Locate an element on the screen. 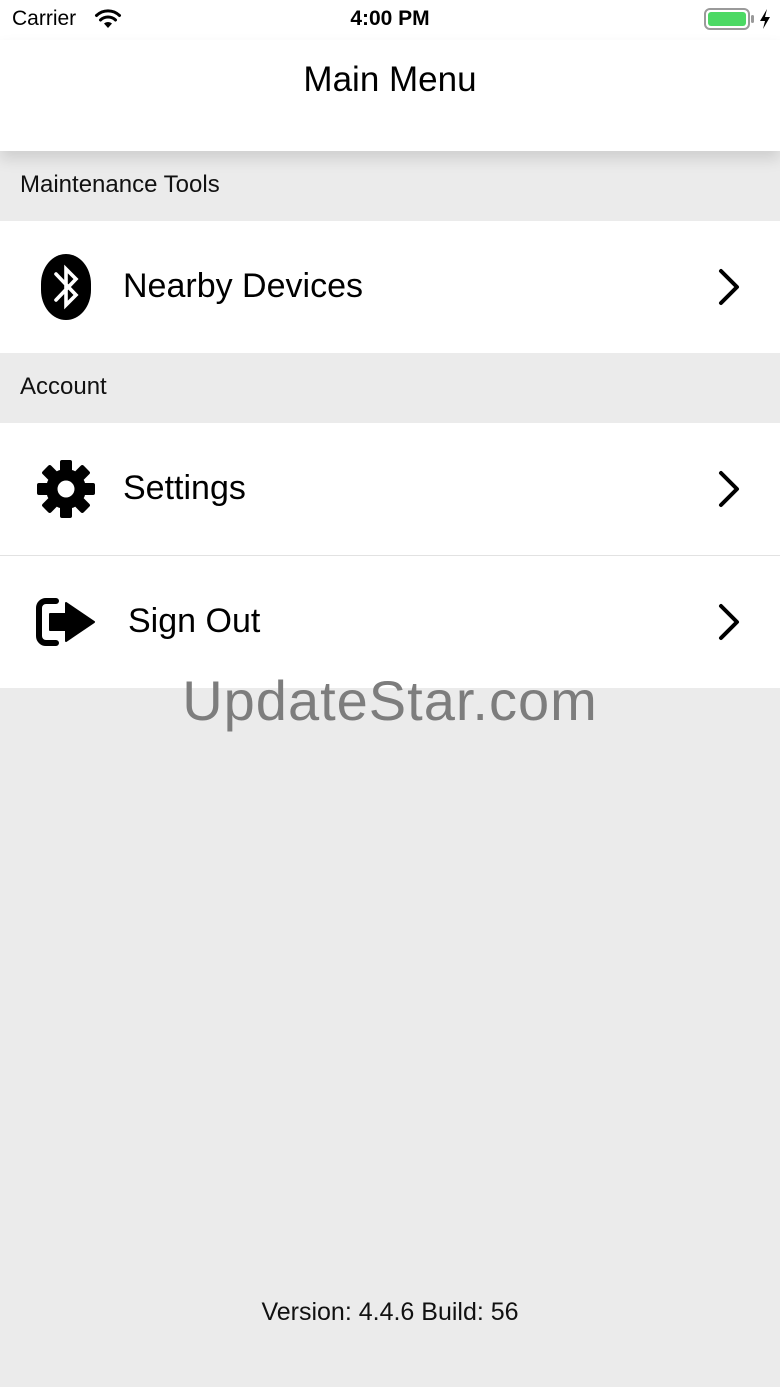  bluetooth-icon is located at coordinates (66, 287).